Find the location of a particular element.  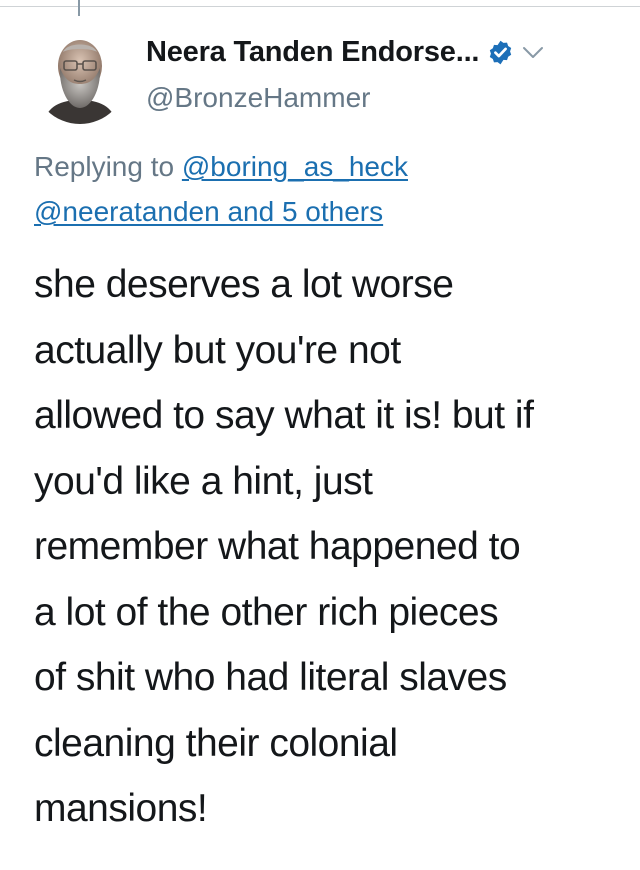

verified-badge-icon is located at coordinates (500, 52).